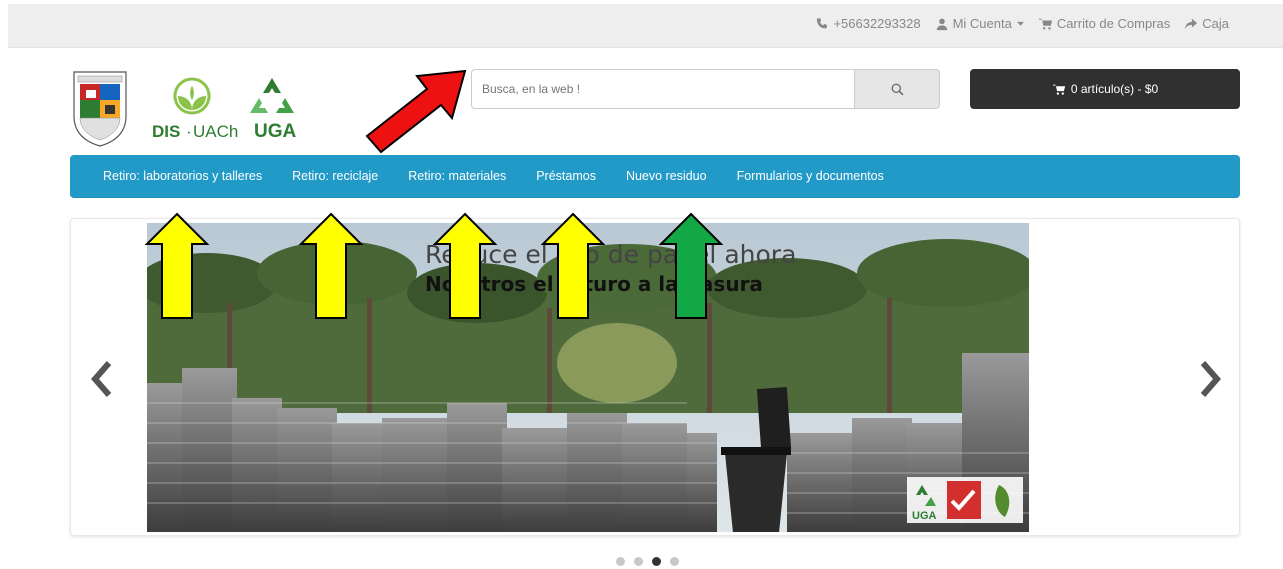 The width and height of the screenshot is (1283, 569). Describe the element at coordinates (941, 24) in the screenshot. I see `user-icon` at that location.